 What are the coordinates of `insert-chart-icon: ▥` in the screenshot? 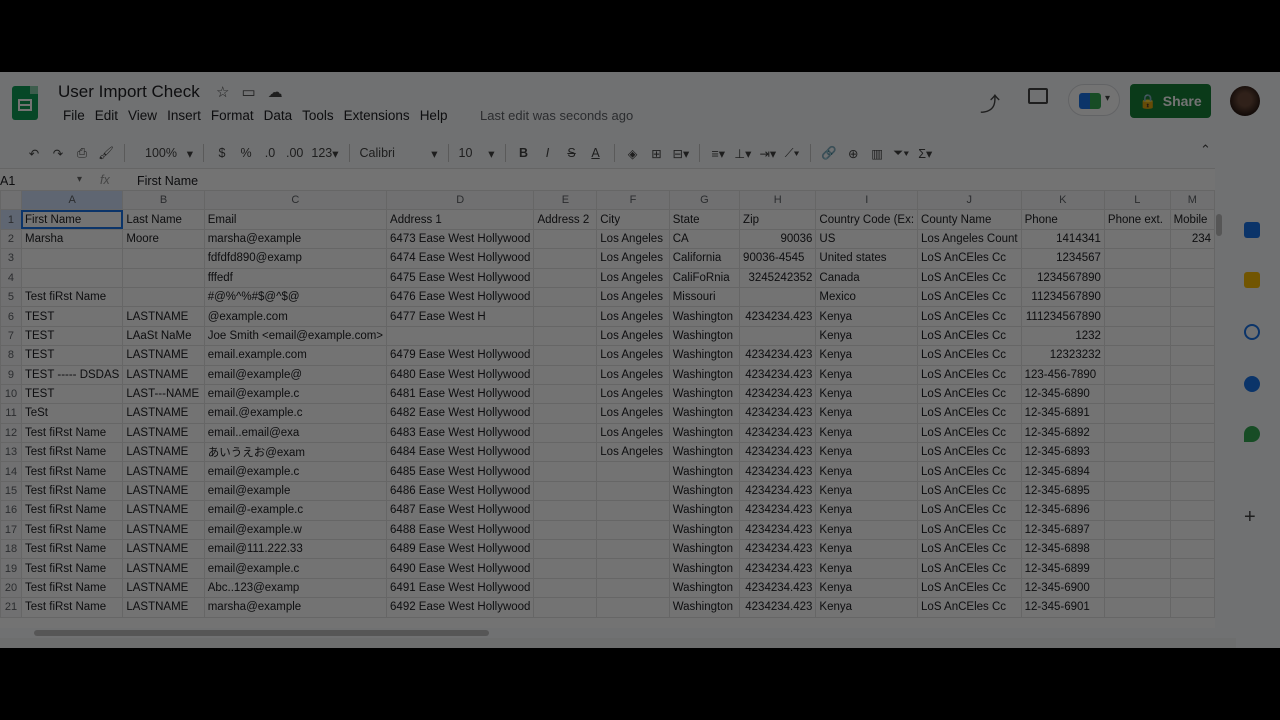 It's located at (877, 153).